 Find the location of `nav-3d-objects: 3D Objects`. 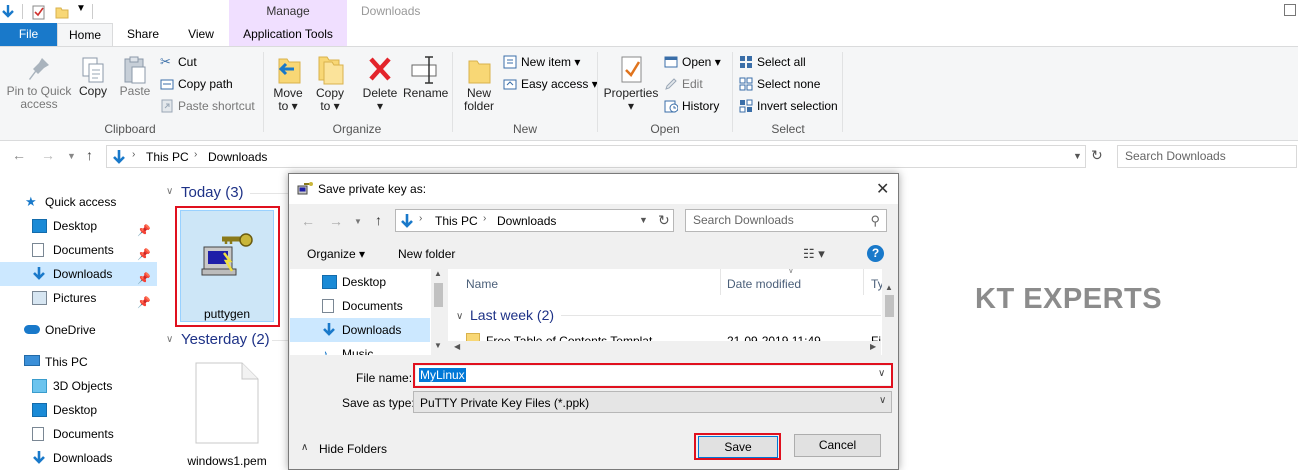

nav-3d-objects: 3D Objects is located at coordinates (78, 386).